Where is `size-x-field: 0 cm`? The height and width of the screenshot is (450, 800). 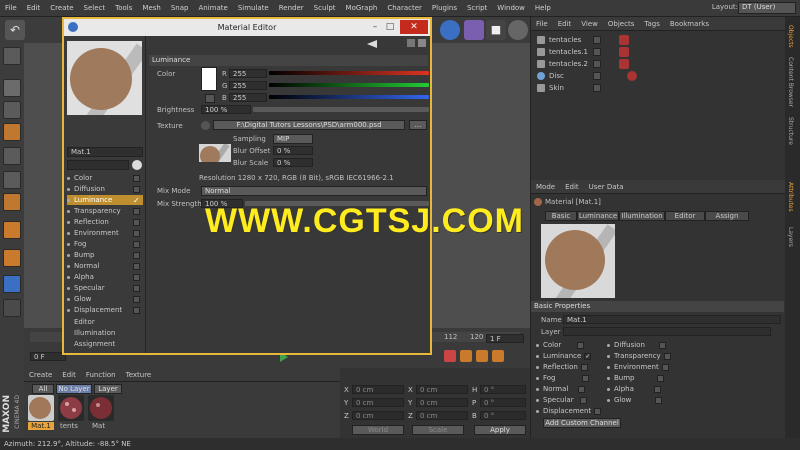 size-x-field: 0 cm is located at coordinates (442, 389).